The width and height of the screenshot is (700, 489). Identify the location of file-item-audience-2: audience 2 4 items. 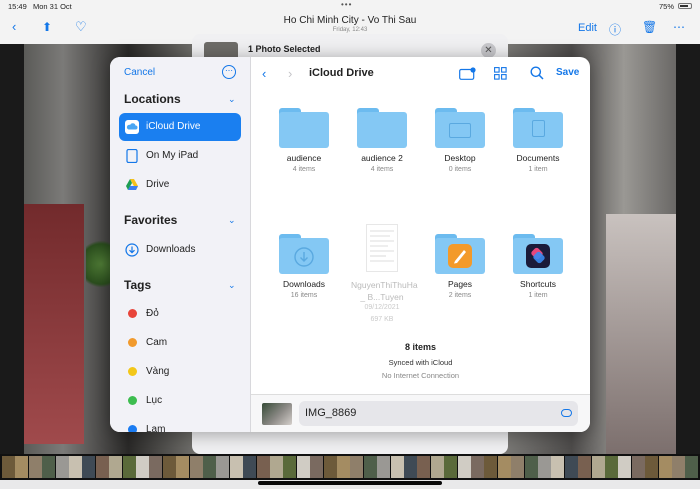
(382, 143).